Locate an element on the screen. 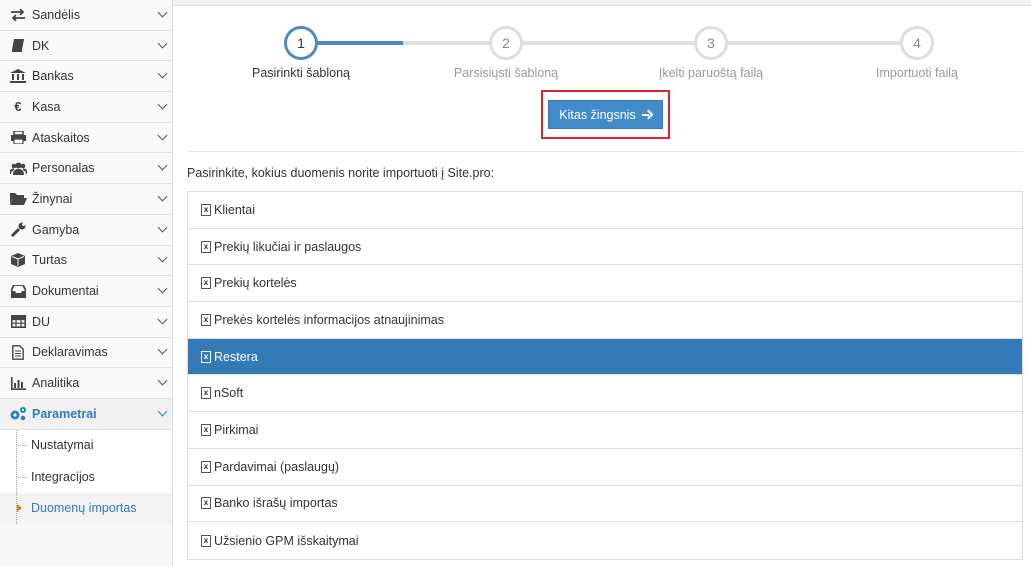 Image resolution: width=1031 pixels, height=566 pixels. book-icon is located at coordinates (18, 46).